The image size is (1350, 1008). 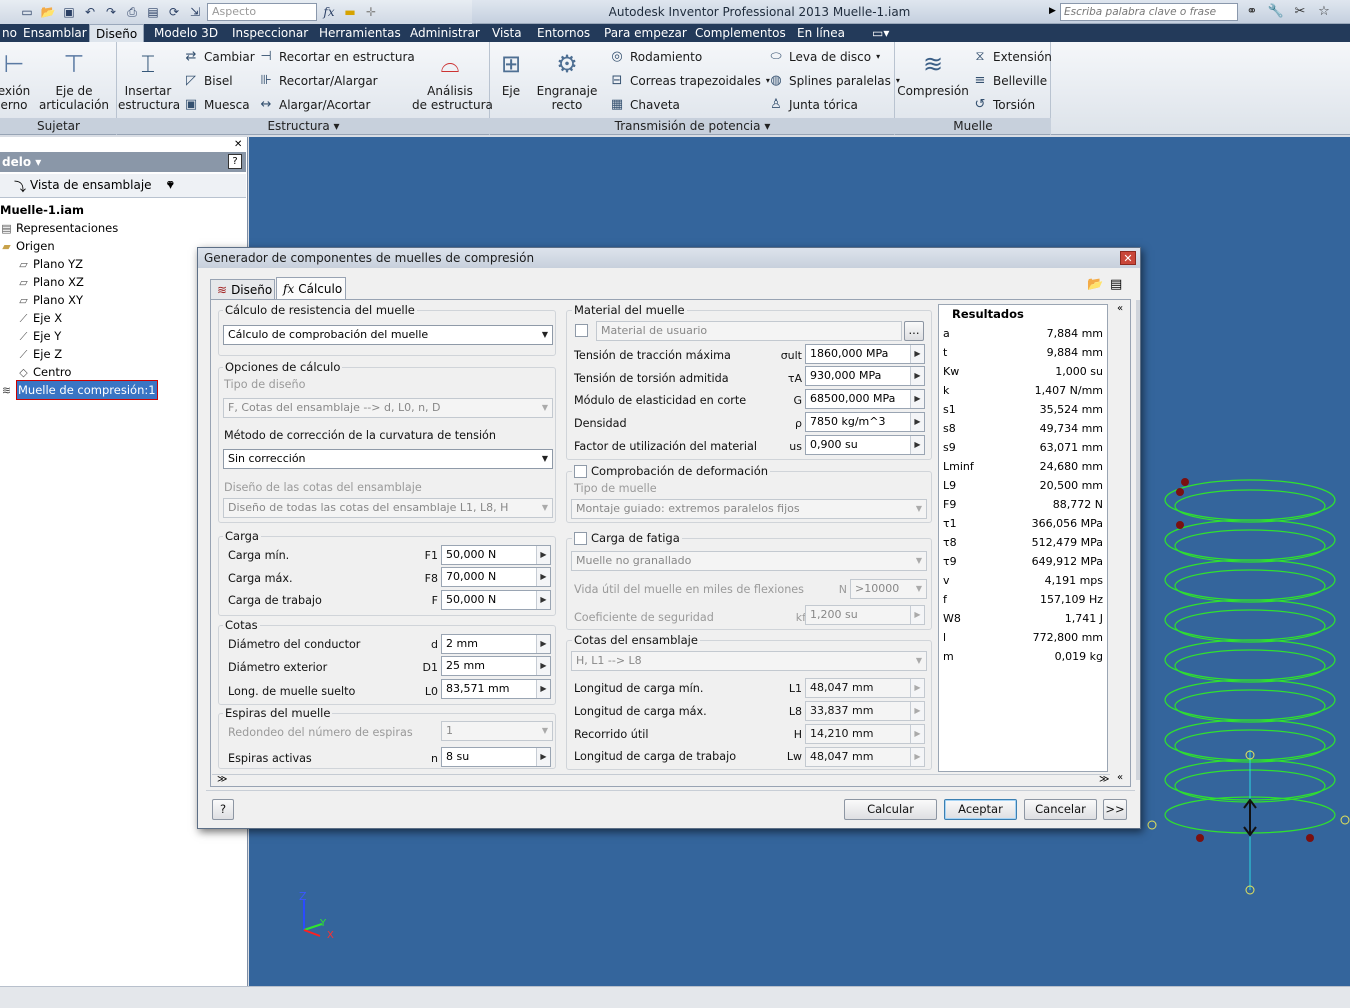 What do you see at coordinates (174, 12) in the screenshot?
I see `update-icon: ⟳` at bounding box center [174, 12].